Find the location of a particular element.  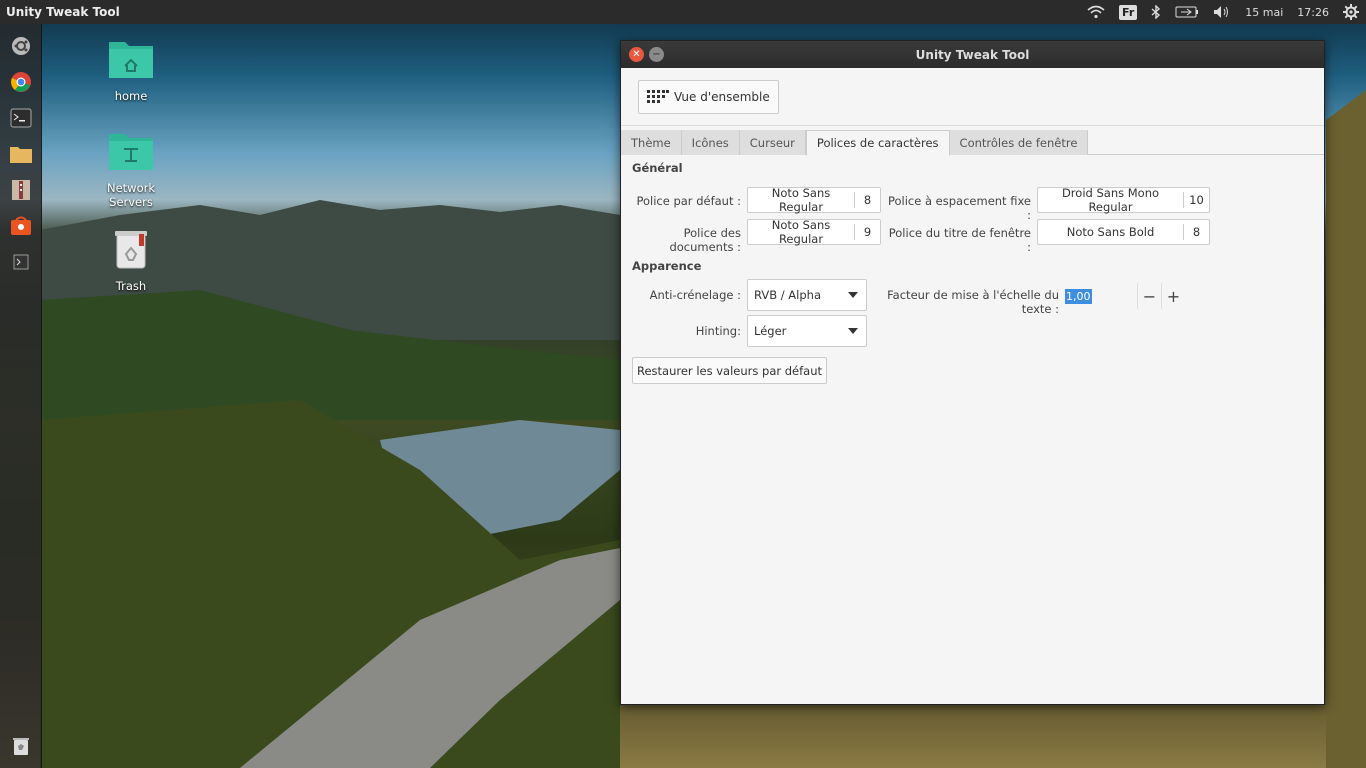

titlebar-font-label: Police du titre de fenêtre : is located at coordinates (959, 240).